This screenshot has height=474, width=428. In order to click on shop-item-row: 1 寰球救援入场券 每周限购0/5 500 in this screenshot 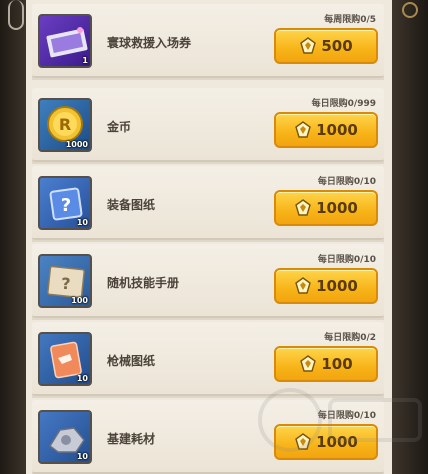, I will do `click(208, 42)`.